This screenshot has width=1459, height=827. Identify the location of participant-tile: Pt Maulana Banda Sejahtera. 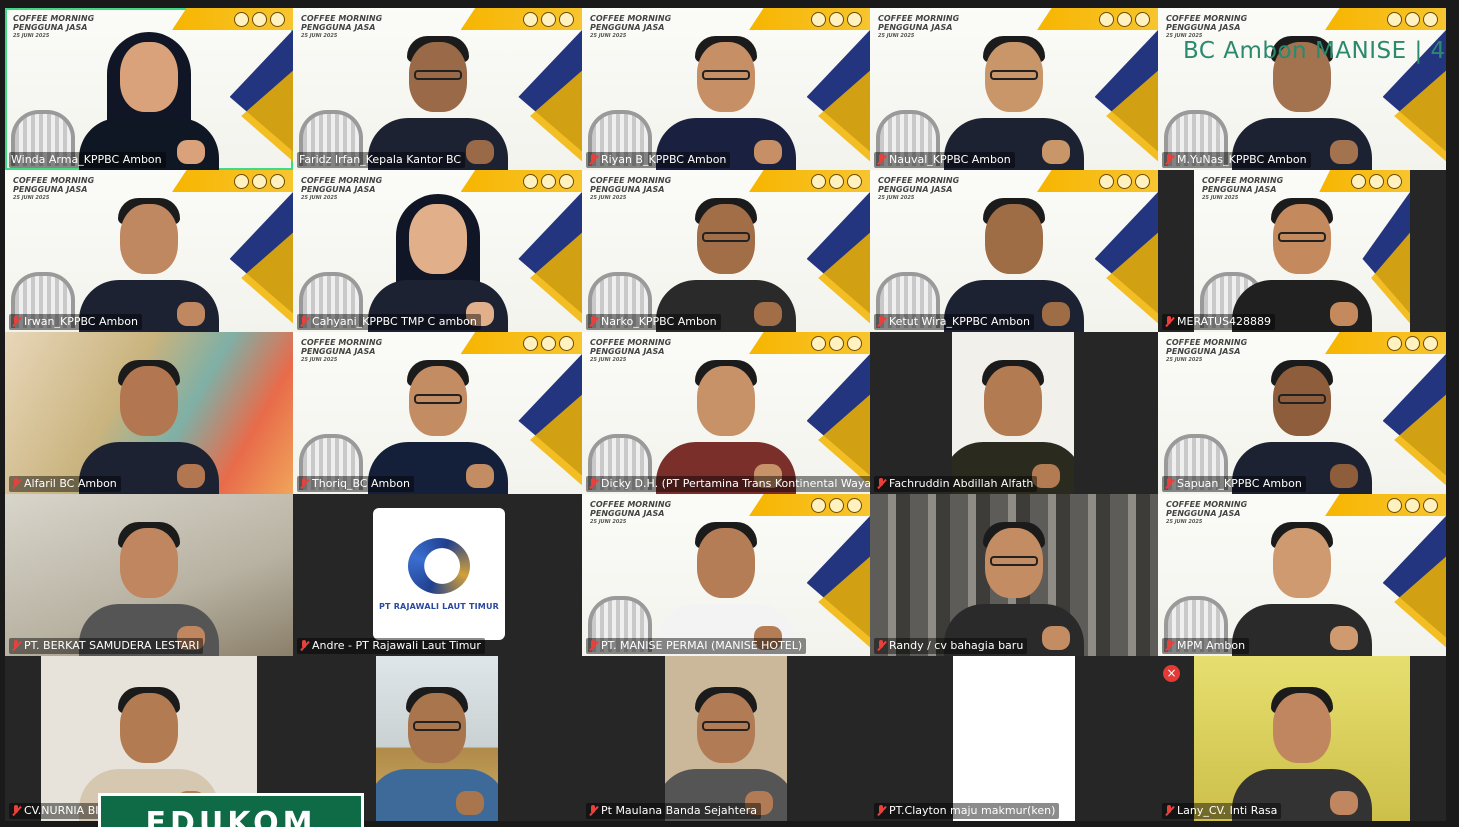
(726, 738).